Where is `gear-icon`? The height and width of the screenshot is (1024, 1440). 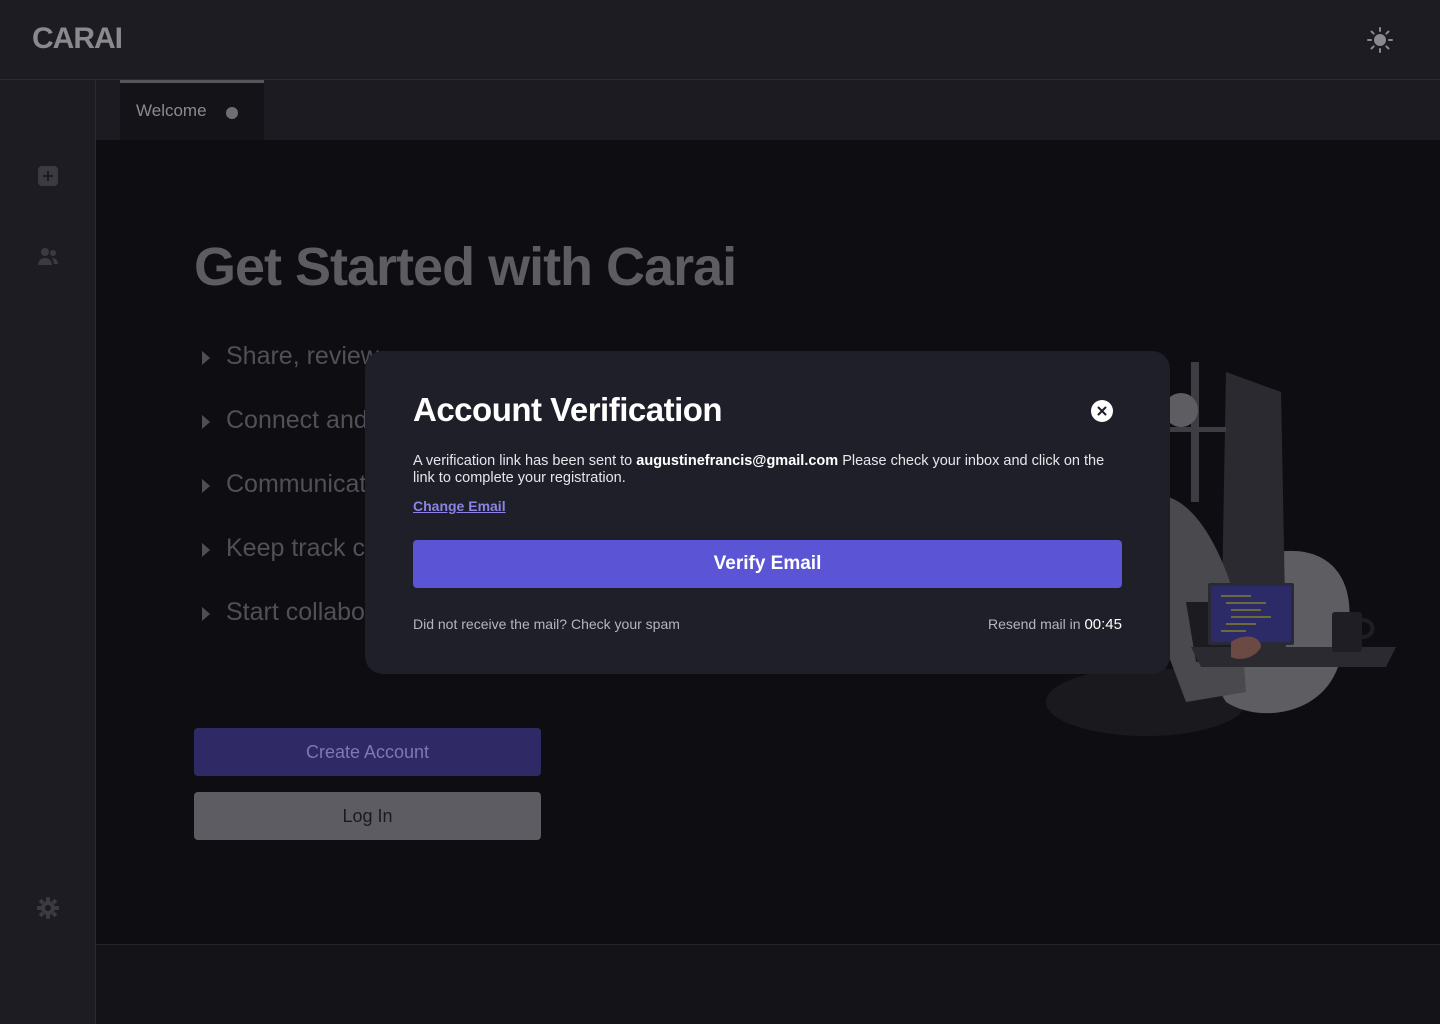 gear-icon is located at coordinates (48, 908).